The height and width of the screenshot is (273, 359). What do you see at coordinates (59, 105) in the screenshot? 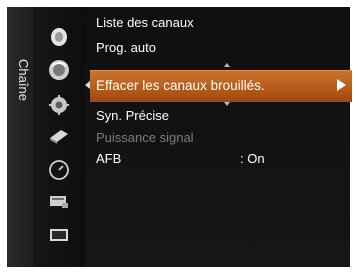
I see `setup-icon` at bounding box center [59, 105].